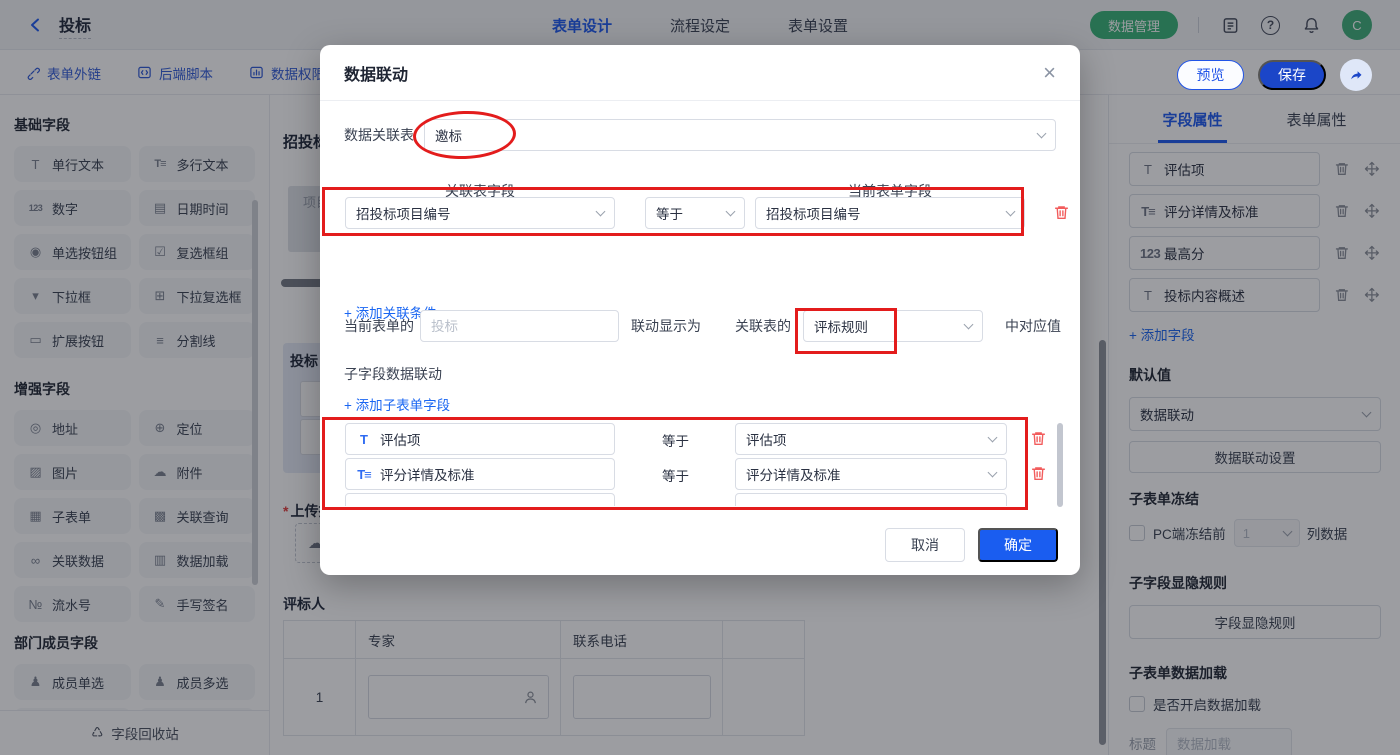 This screenshot has width=1400, height=755. I want to click on link-condition-row: 招投标项目编号 等于 招投标项目编号, so click(706, 213).